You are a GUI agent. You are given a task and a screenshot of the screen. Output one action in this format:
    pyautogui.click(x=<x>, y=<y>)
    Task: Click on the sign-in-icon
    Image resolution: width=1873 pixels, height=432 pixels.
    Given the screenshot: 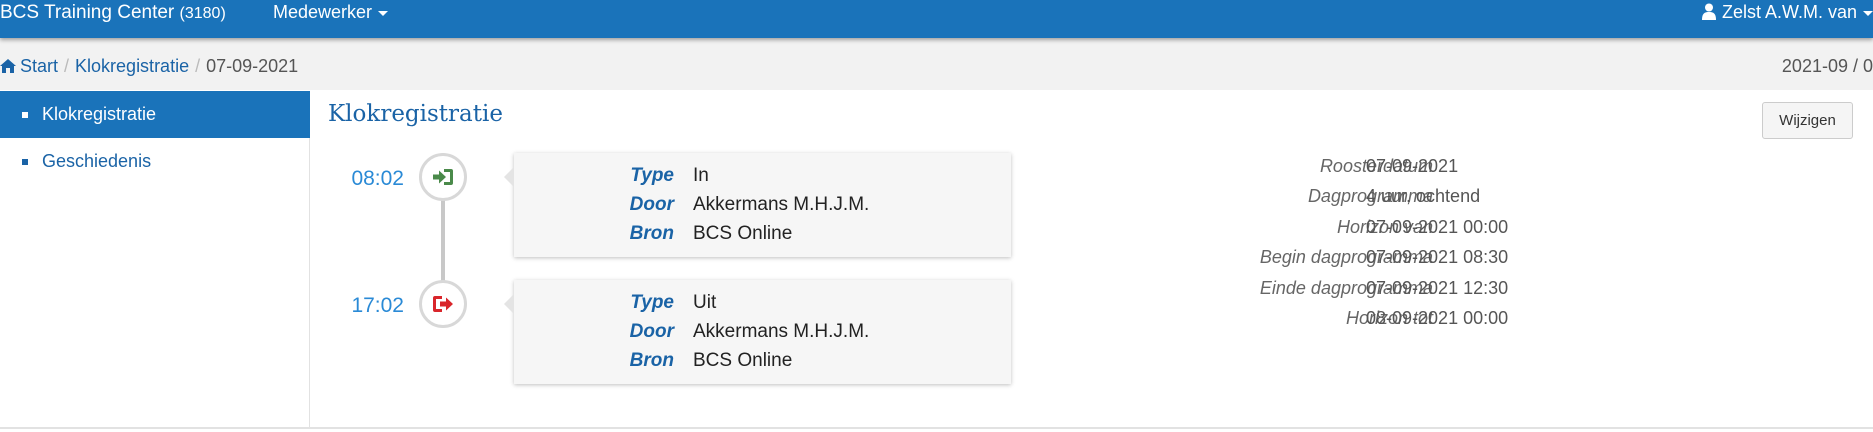 What is the action you would take?
    pyautogui.click(x=443, y=177)
    